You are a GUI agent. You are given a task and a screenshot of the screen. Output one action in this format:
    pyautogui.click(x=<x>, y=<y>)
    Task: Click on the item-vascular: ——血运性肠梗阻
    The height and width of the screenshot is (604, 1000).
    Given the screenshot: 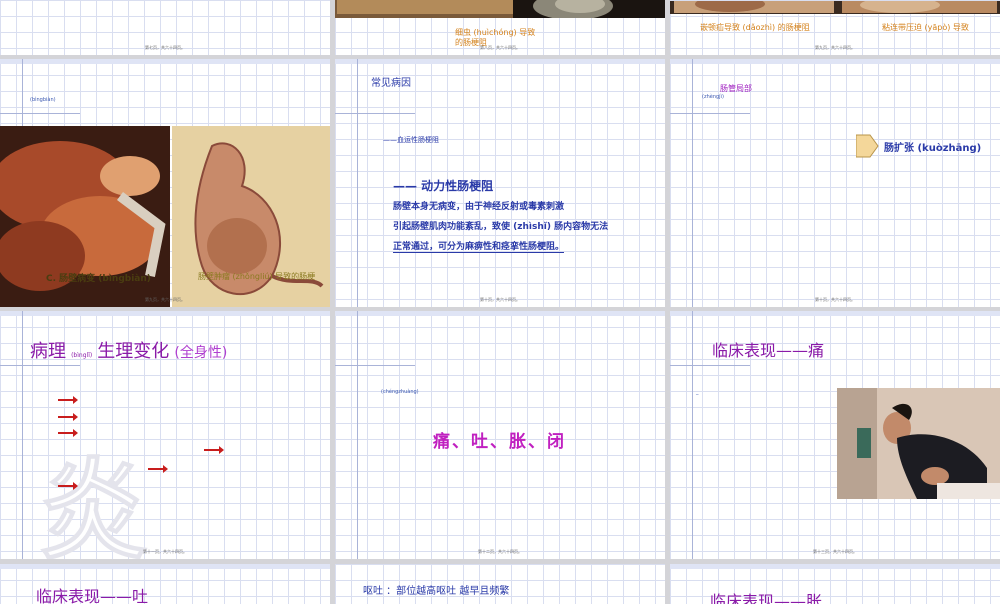 What is the action you would take?
    pyautogui.click(x=411, y=140)
    